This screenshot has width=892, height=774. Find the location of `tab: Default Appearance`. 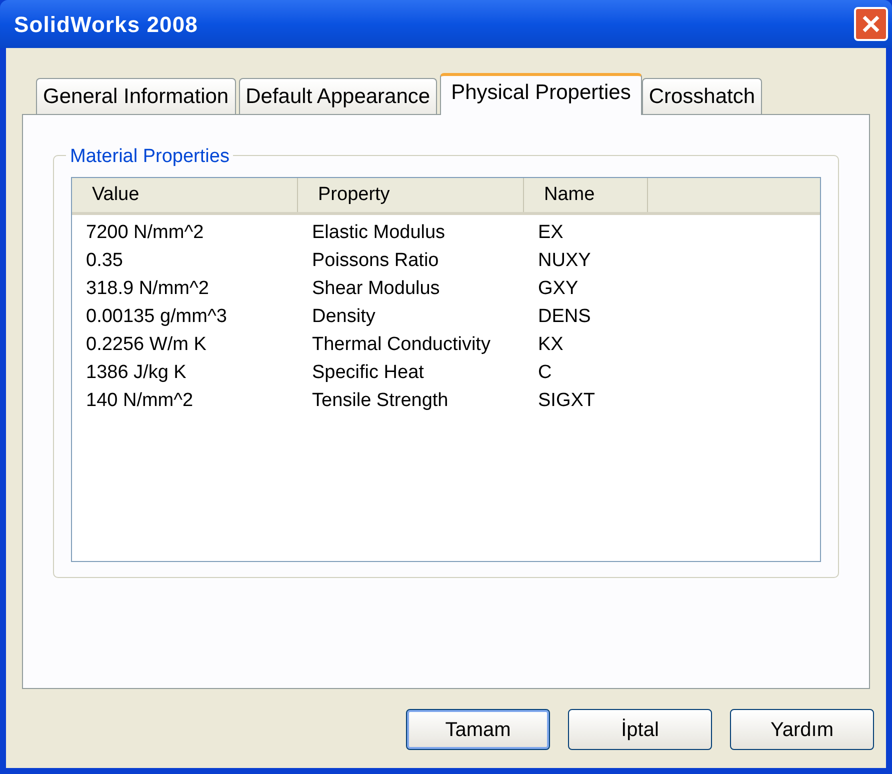

tab: Default Appearance is located at coordinates (338, 96).